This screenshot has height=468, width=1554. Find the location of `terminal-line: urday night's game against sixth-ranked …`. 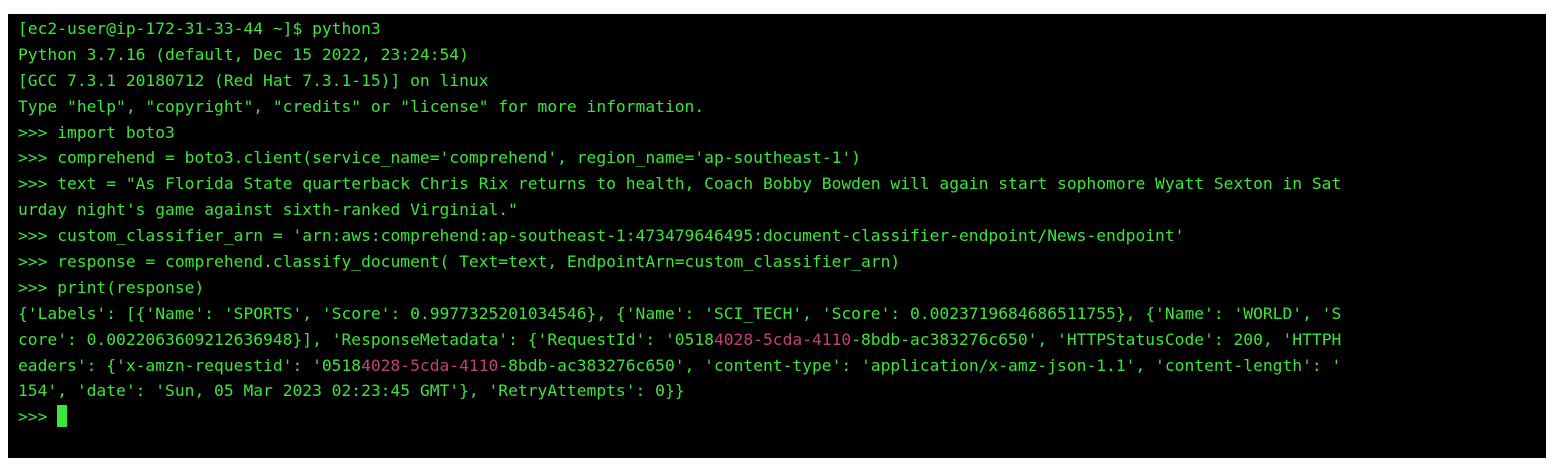

terminal-line: urday night's game against sixth-ranked … is located at coordinates (268, 210).